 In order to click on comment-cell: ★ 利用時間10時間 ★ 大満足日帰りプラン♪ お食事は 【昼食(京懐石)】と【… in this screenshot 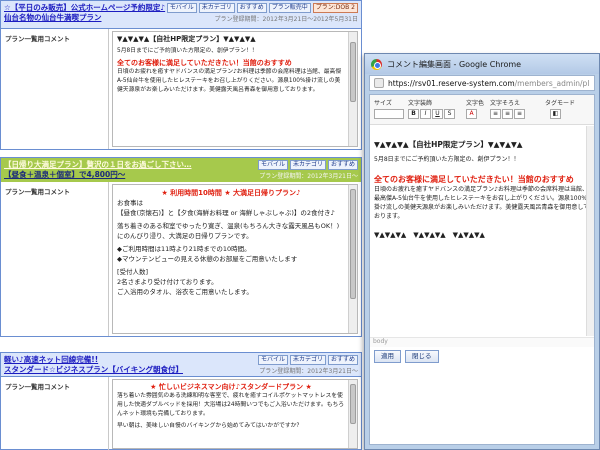, I will do `click(235, 259)`.